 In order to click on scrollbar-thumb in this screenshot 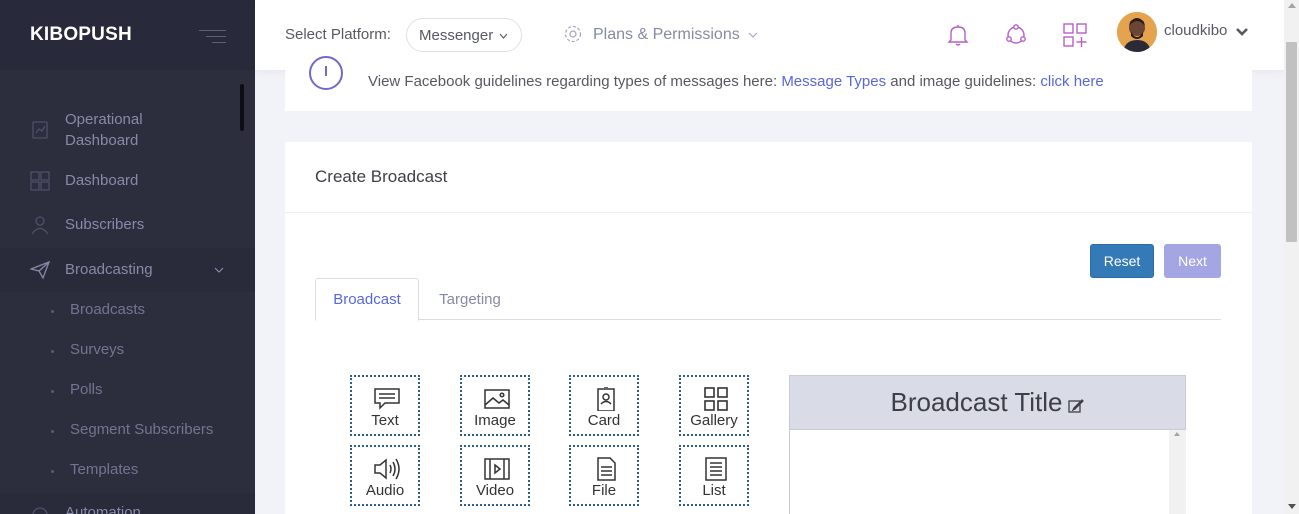, I will do `click(1291, 142)`.